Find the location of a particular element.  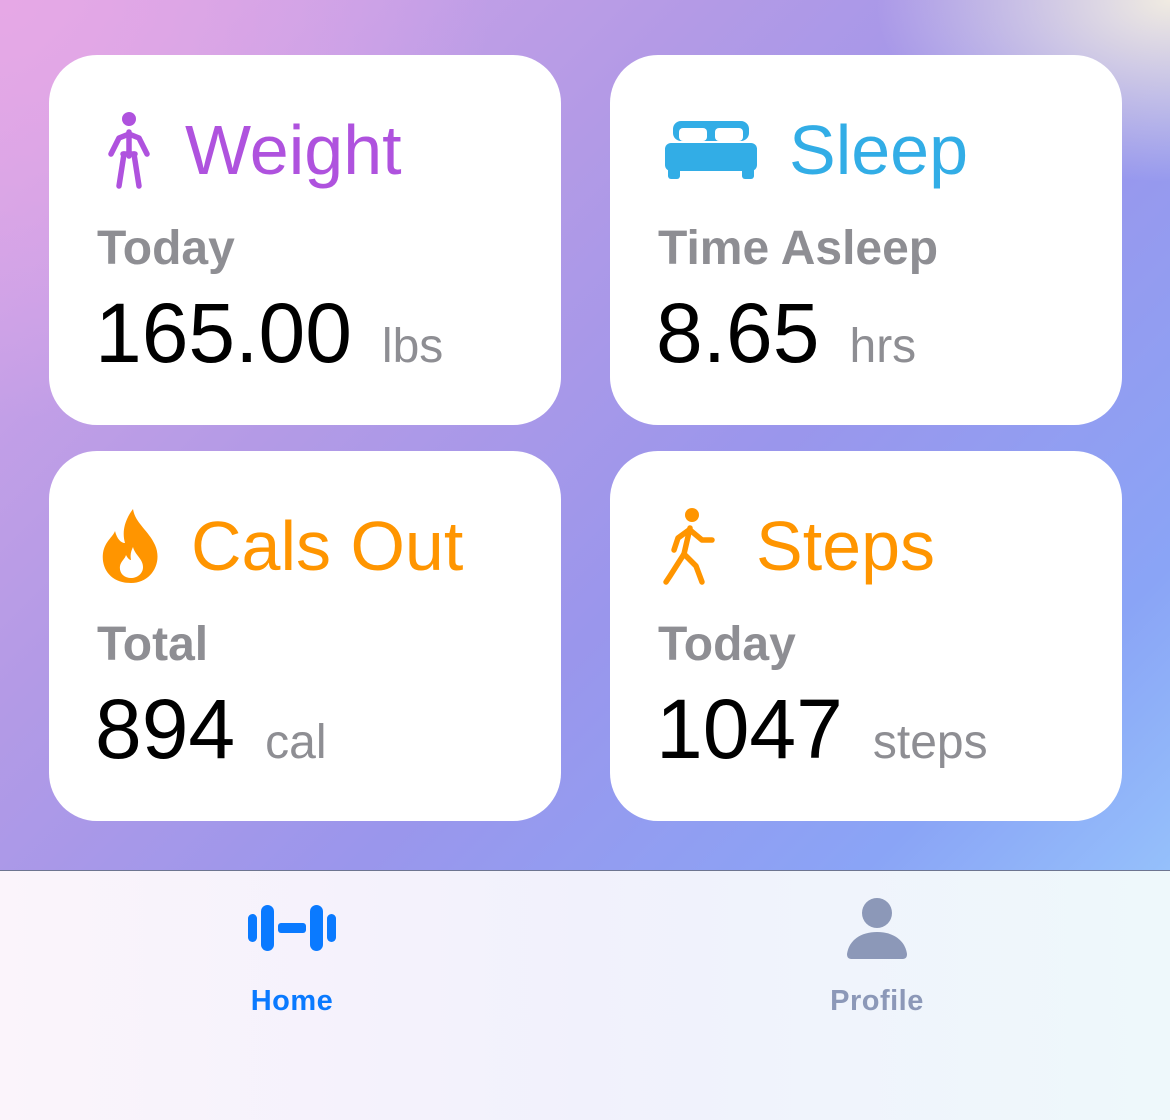

steps-card-value-row: 1047 steps is located at coordinates (822, 729).